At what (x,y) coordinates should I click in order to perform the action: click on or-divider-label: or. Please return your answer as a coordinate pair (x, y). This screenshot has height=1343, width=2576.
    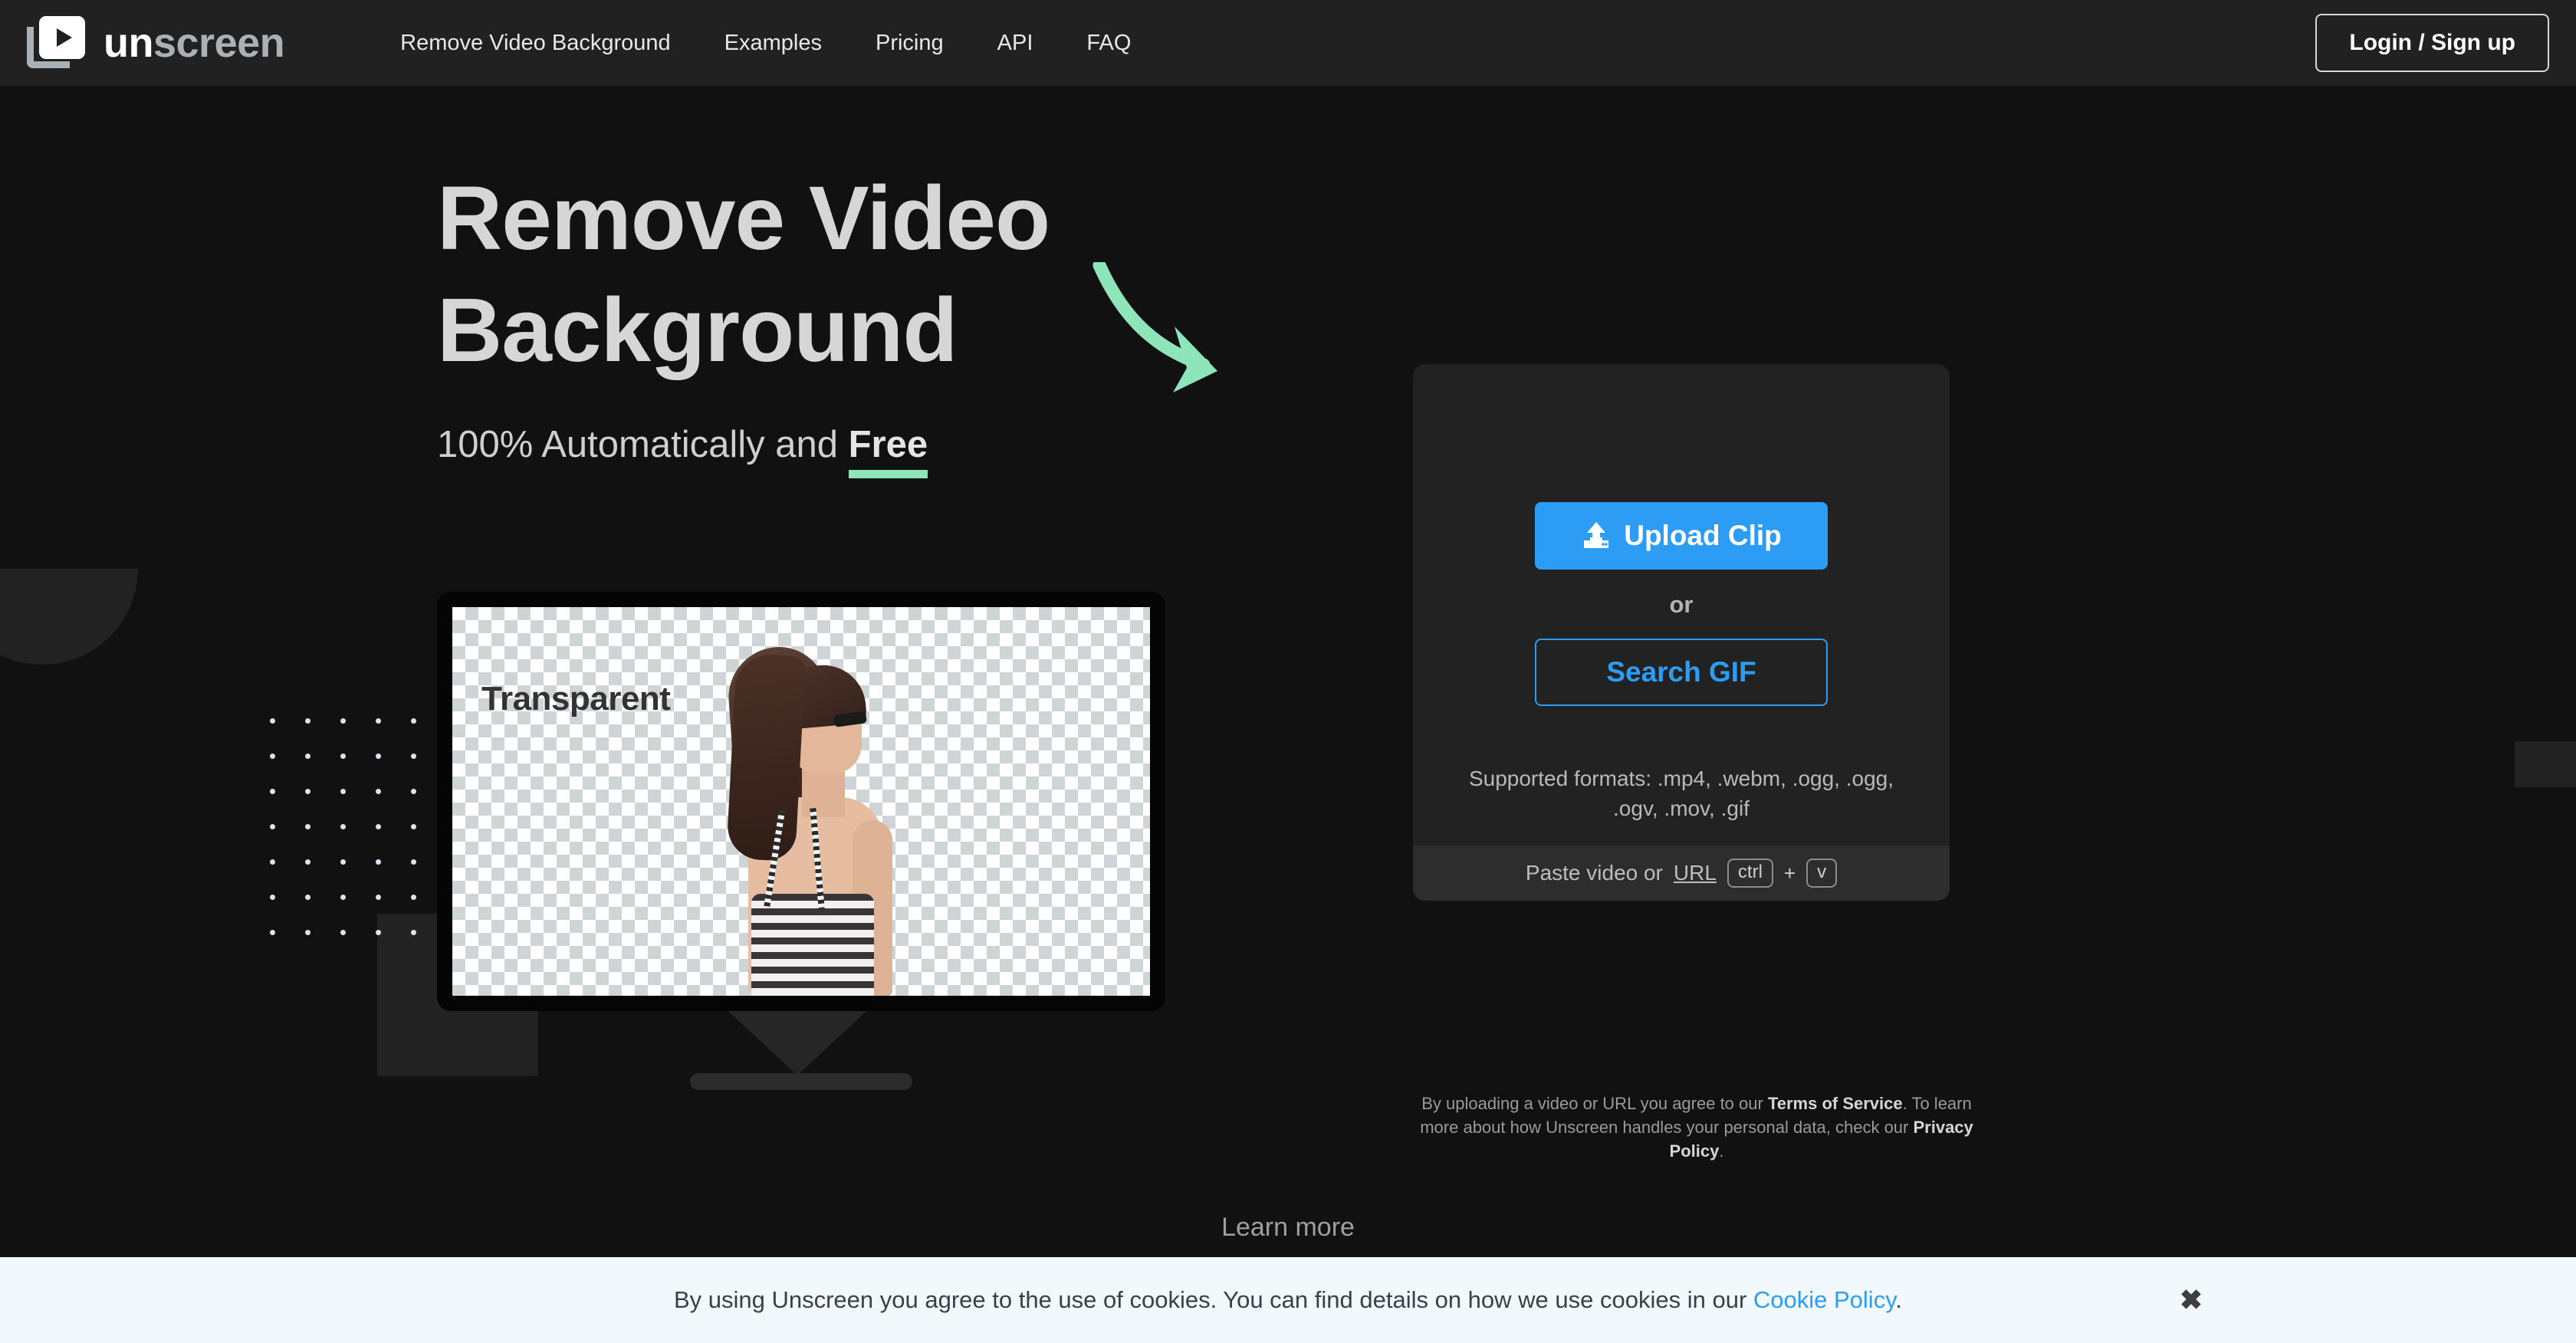
    Looking at the image, I should click on (1682, 604).